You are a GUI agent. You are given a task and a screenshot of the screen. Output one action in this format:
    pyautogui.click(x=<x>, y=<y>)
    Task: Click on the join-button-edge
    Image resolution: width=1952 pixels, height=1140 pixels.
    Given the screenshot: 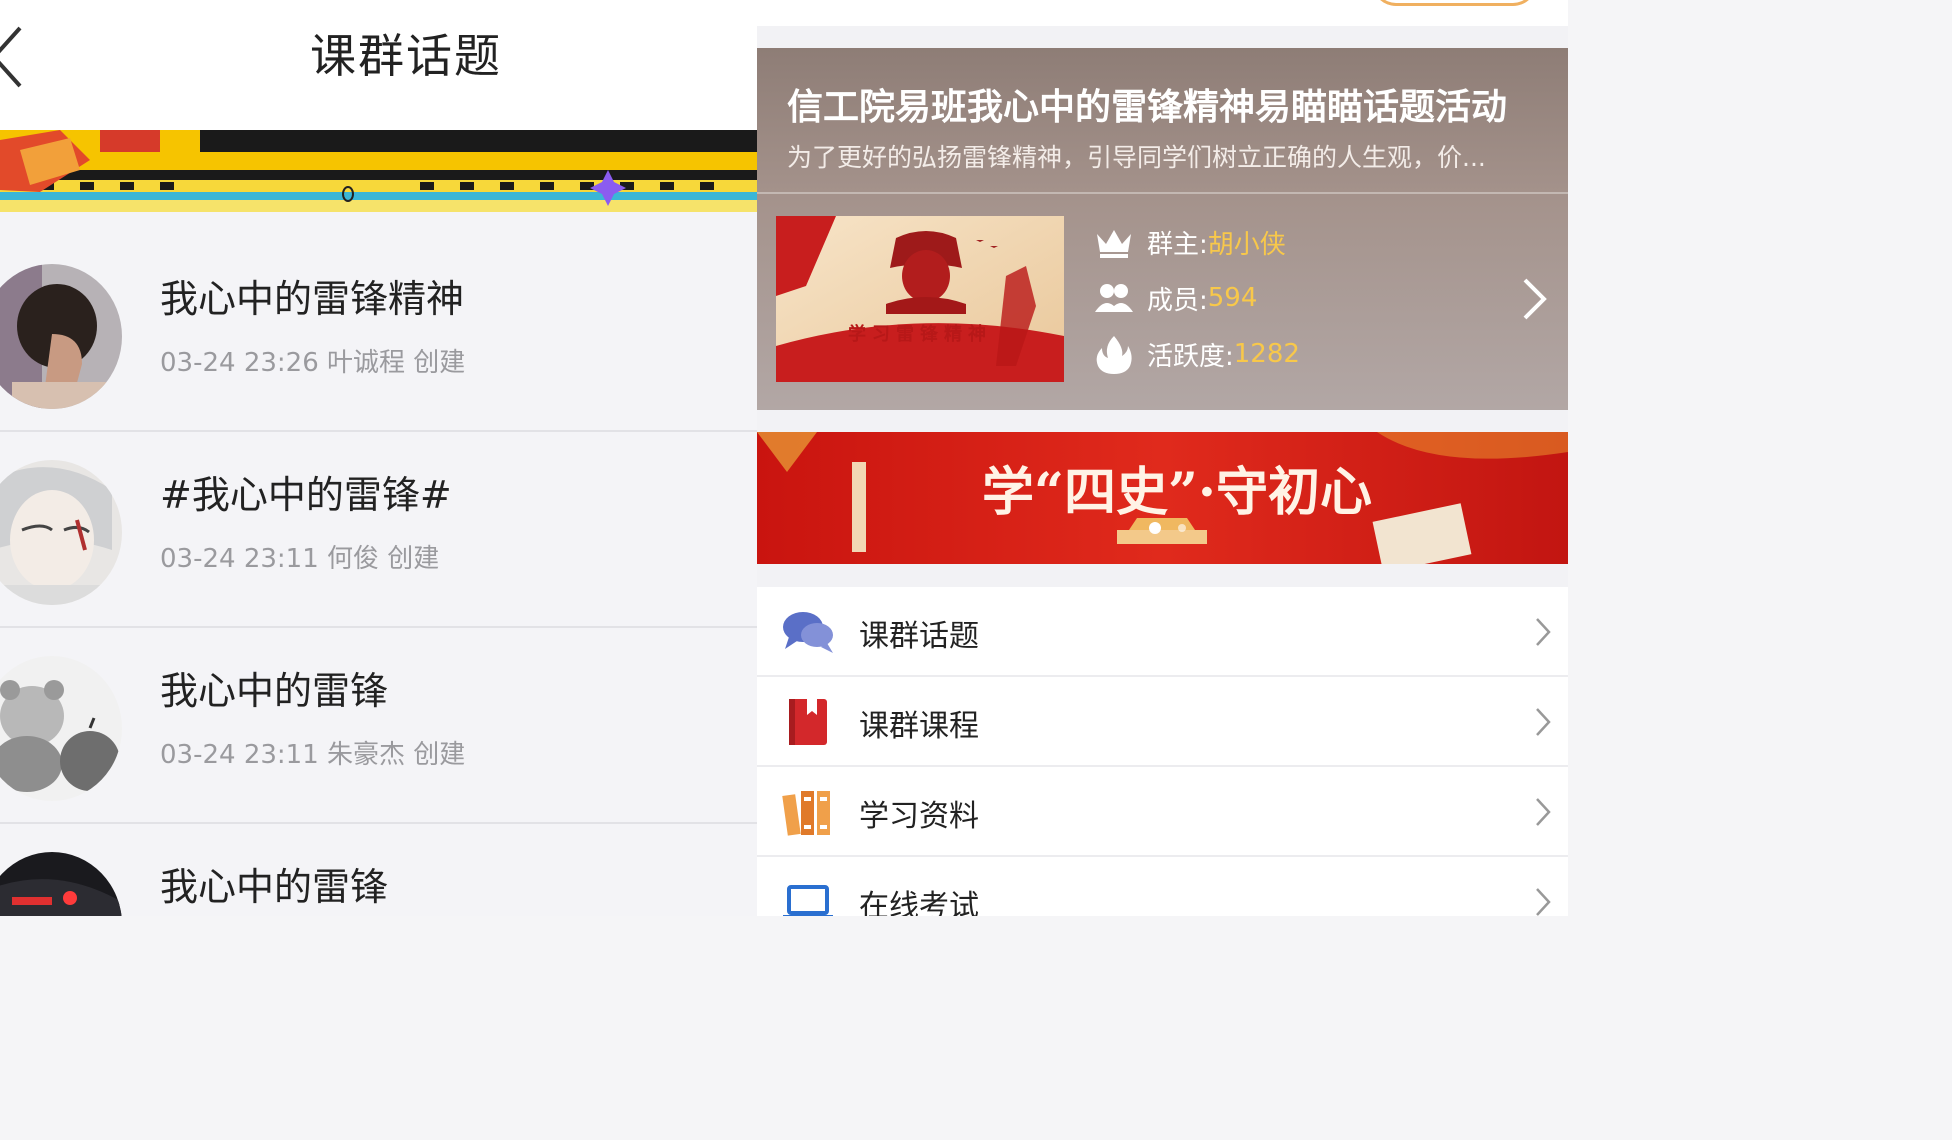 What is the action you would take?
    pyautogui.click(x=1454, y=3)
    